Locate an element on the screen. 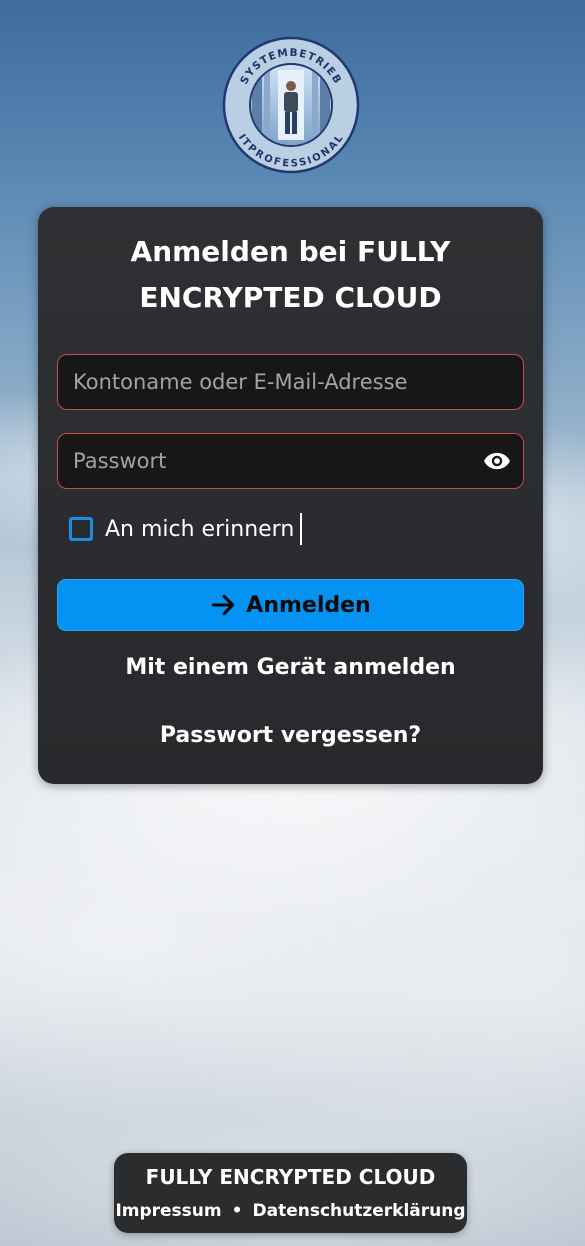  remember-label: An mich erinnern is located at coordinates (200, 529).